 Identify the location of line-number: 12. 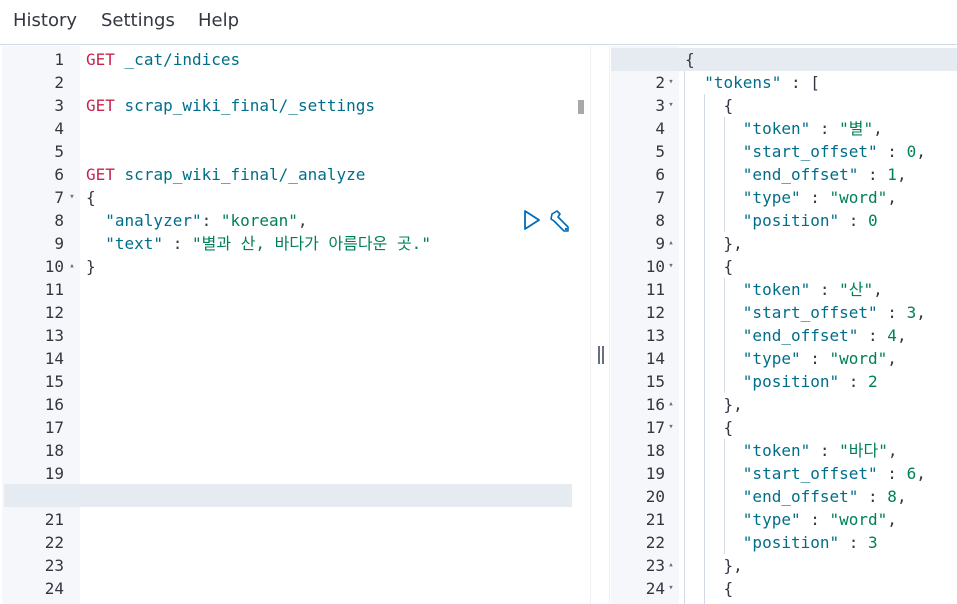
(41, 312).